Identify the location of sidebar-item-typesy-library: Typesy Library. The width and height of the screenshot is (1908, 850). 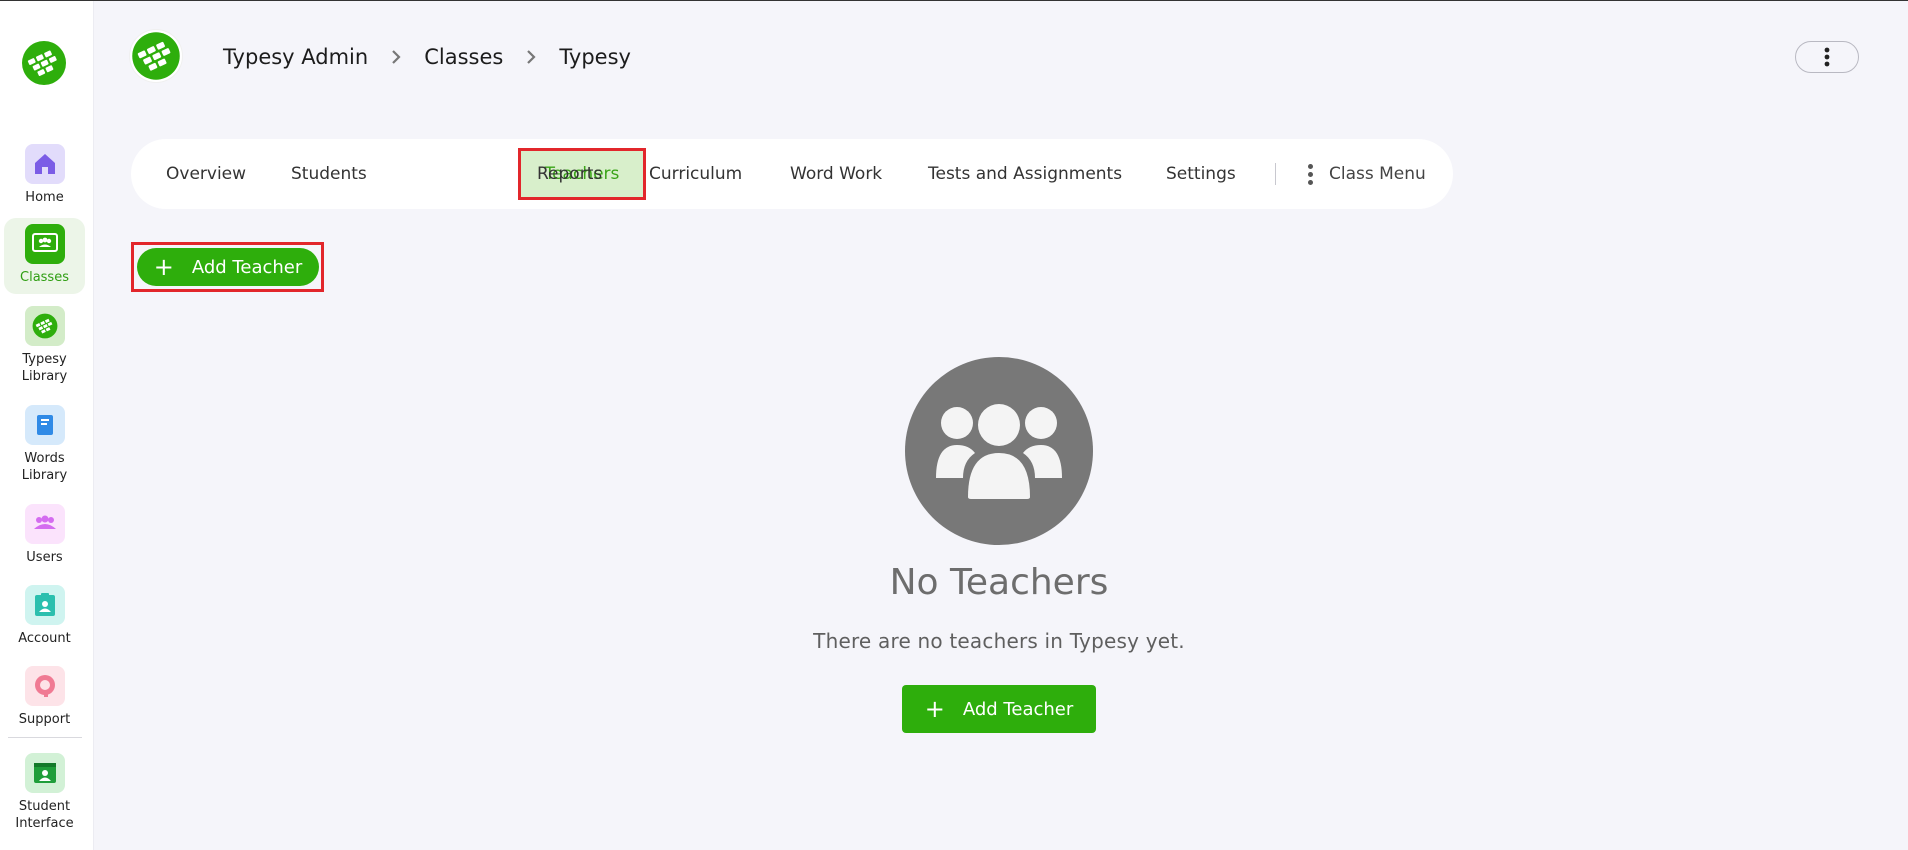
(44, 345).